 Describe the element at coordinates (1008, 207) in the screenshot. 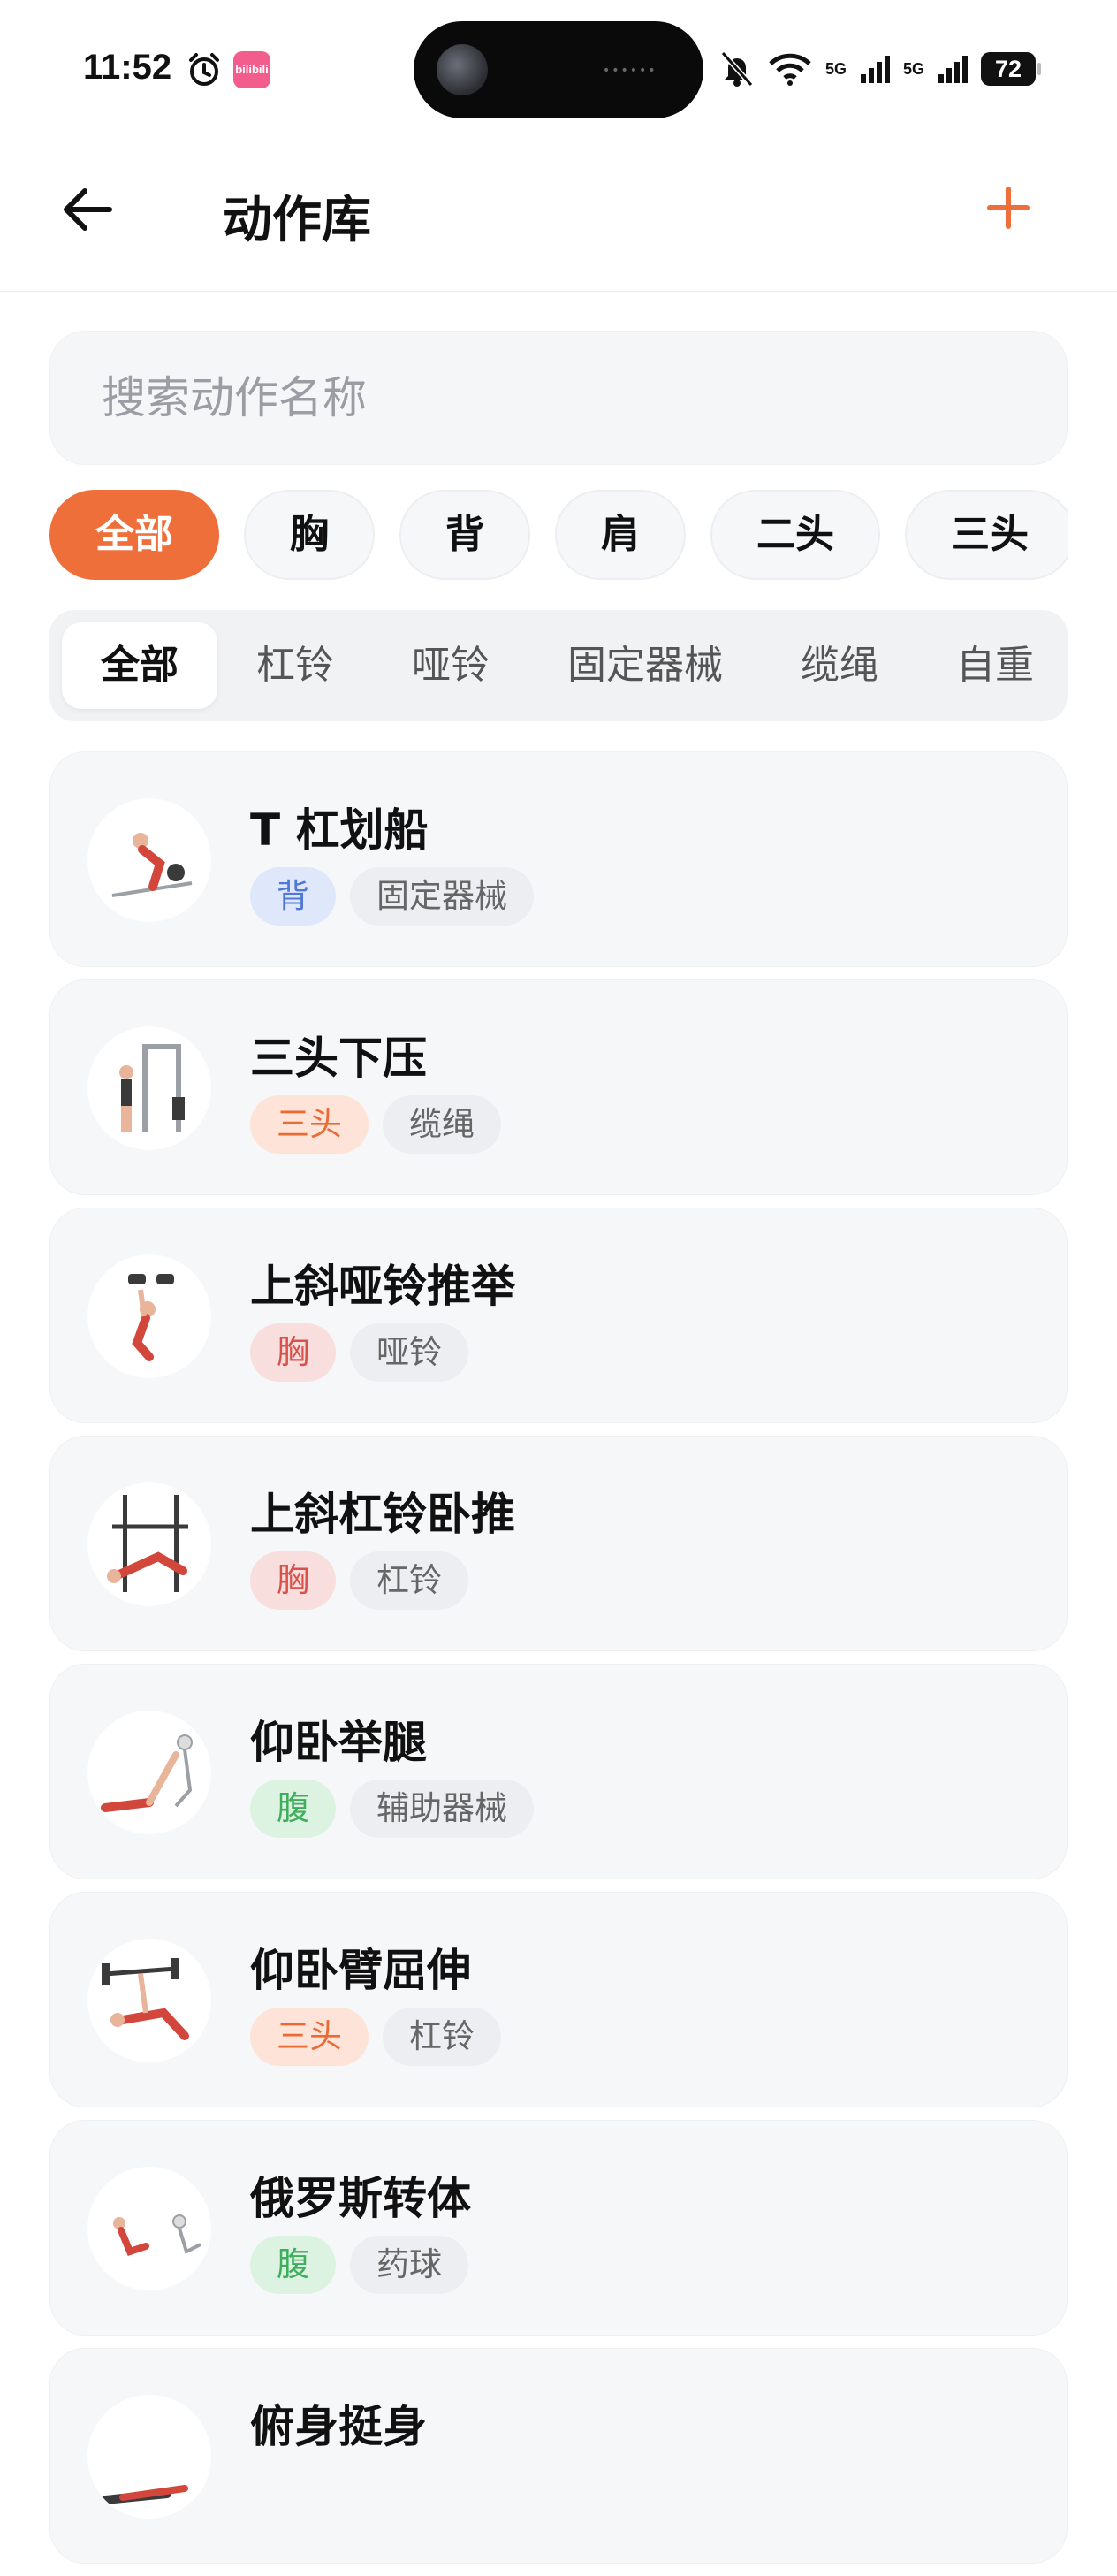

I see `add-icon` at that location.